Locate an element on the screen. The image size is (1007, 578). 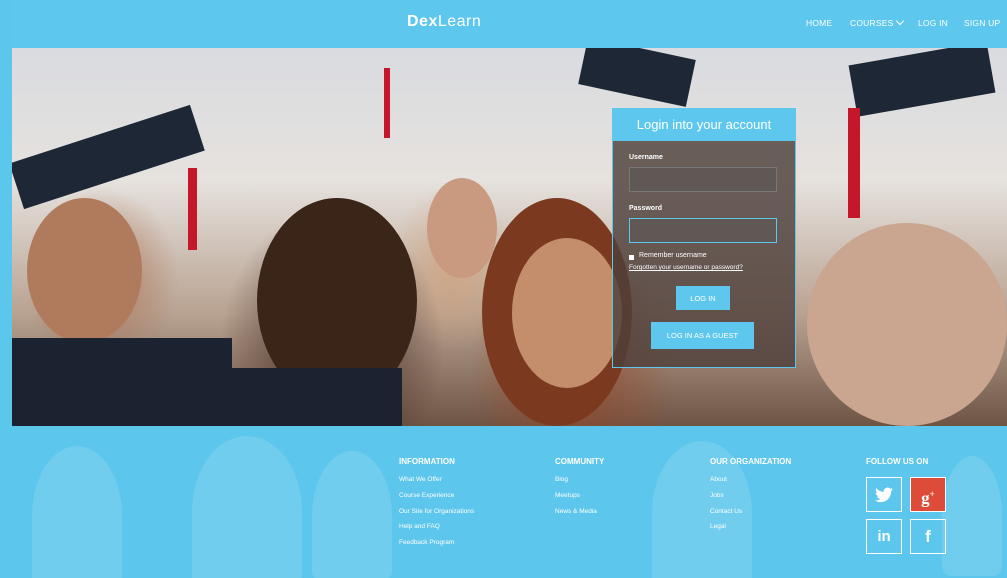
remember-label: Remember username is located at coordinates (673, 255).